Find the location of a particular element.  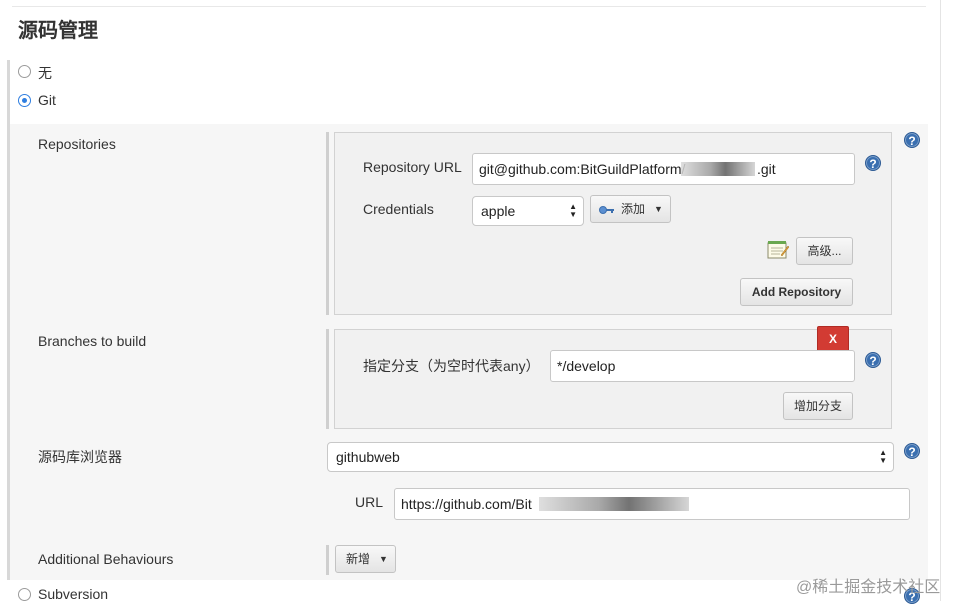

radio-none is located at coordinates (24, 71).